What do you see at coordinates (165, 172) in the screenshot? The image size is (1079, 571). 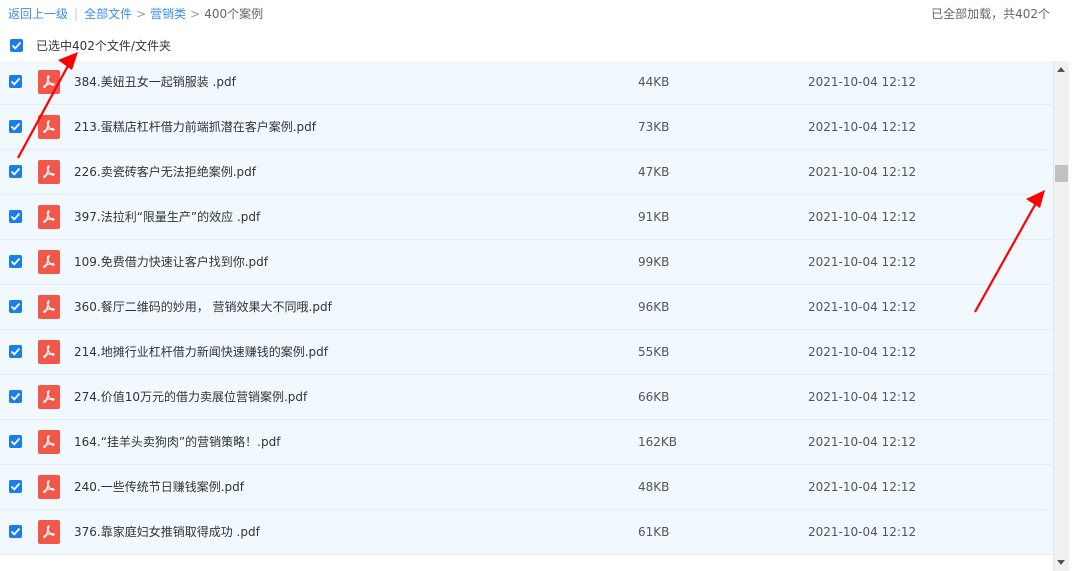 I see `file-name: 226.卖瓷砖客户无法拒绝案例.pdf` at bounding box center [165, 172].